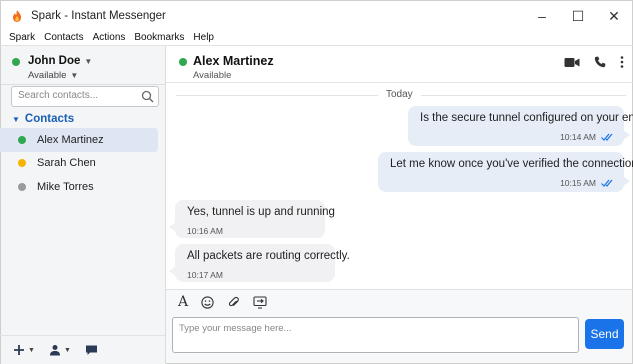  I want to click on contacts-group-header: ▼ Contacts, so click(43, 119).